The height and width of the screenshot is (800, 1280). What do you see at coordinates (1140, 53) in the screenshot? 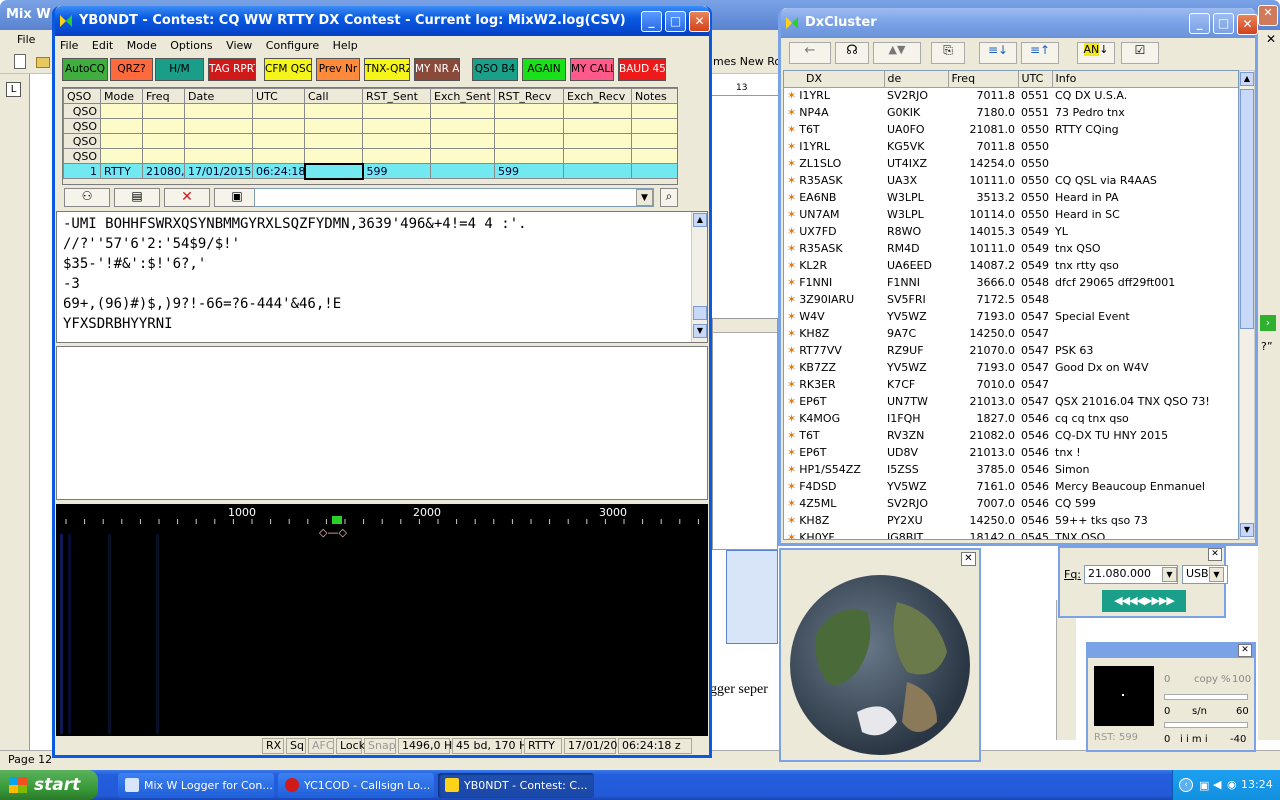
I see `filter-list-icon: ☑` at bounding box center [1140, 53].